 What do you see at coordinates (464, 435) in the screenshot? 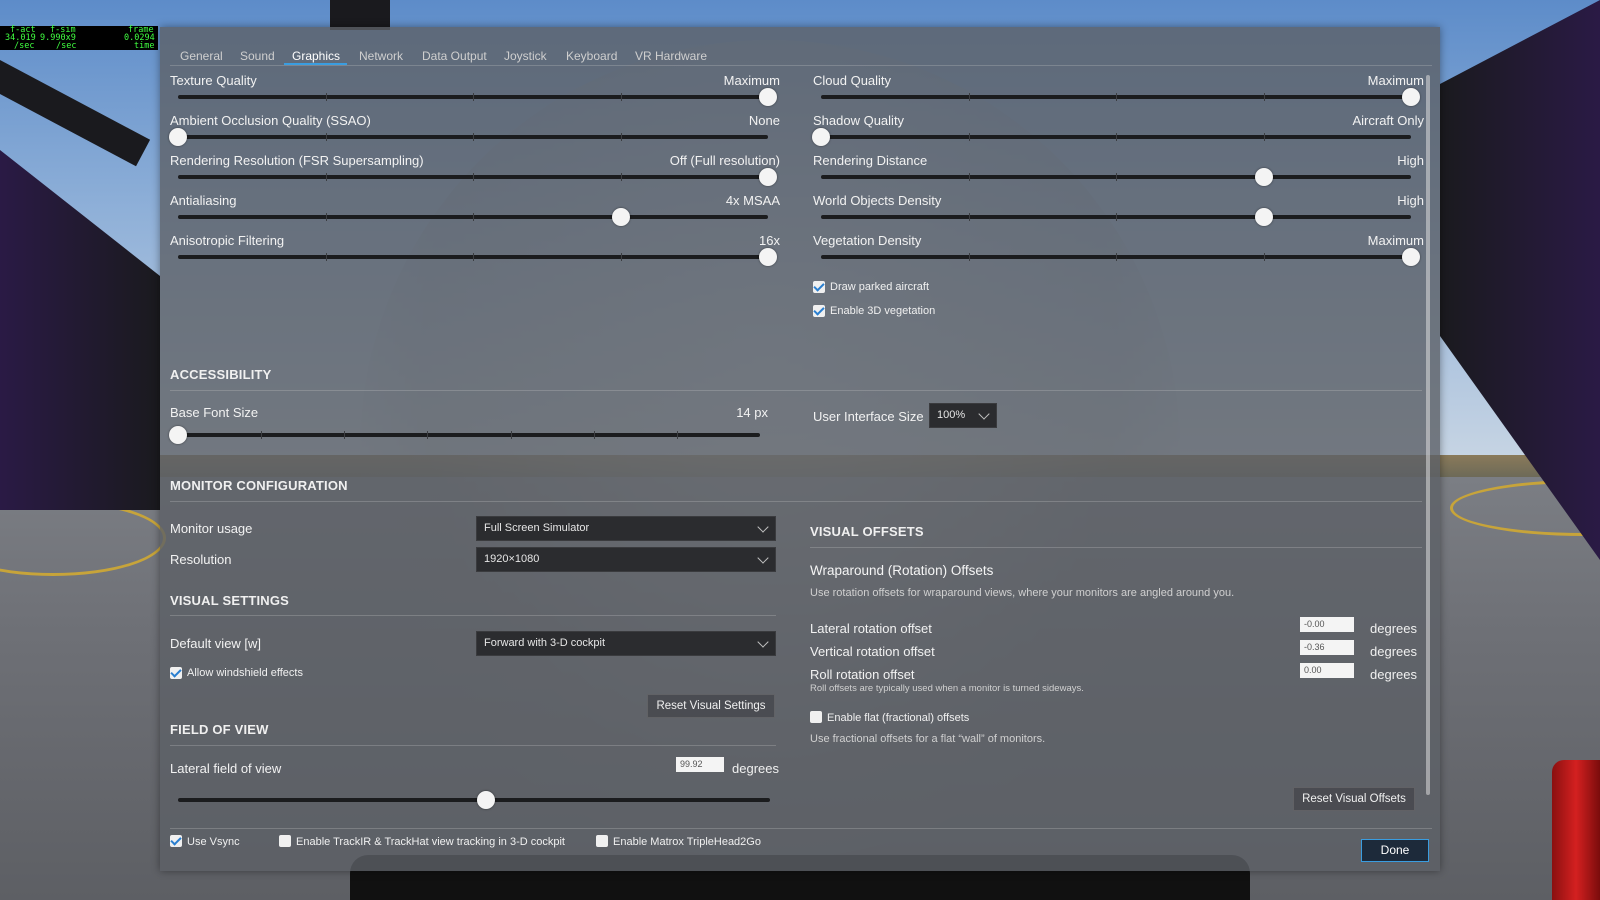
I see `base-font-size-slider` at bounding box center [464, 435].